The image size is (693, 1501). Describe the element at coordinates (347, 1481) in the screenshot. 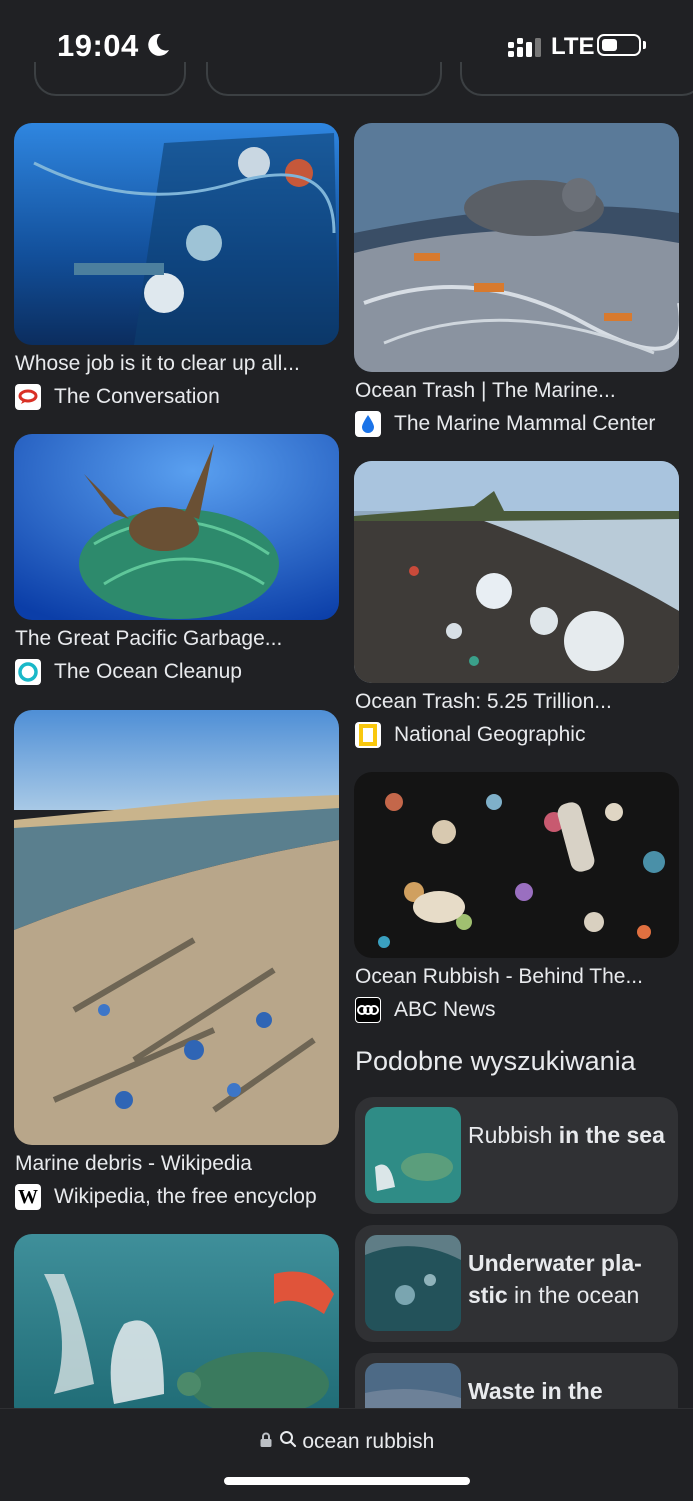

I see `home-indicator` at that location.